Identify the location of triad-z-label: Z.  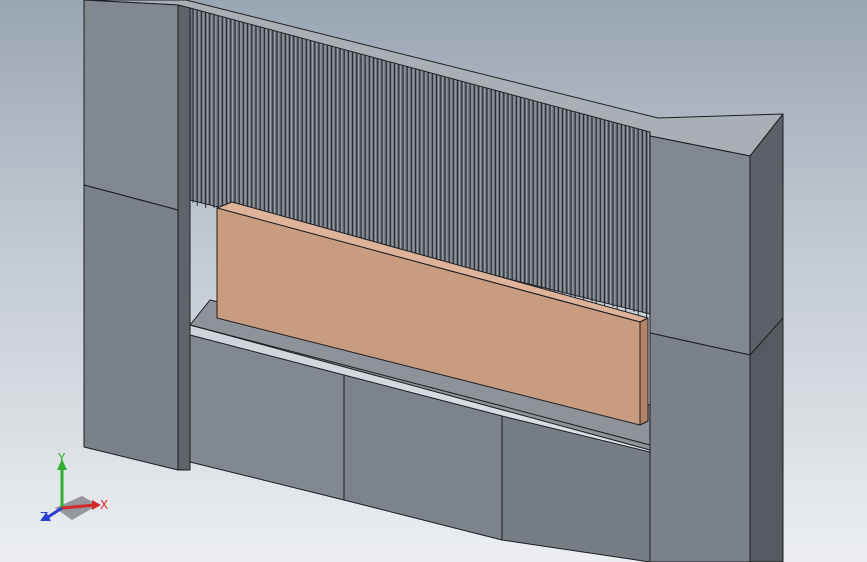
(44, 517).